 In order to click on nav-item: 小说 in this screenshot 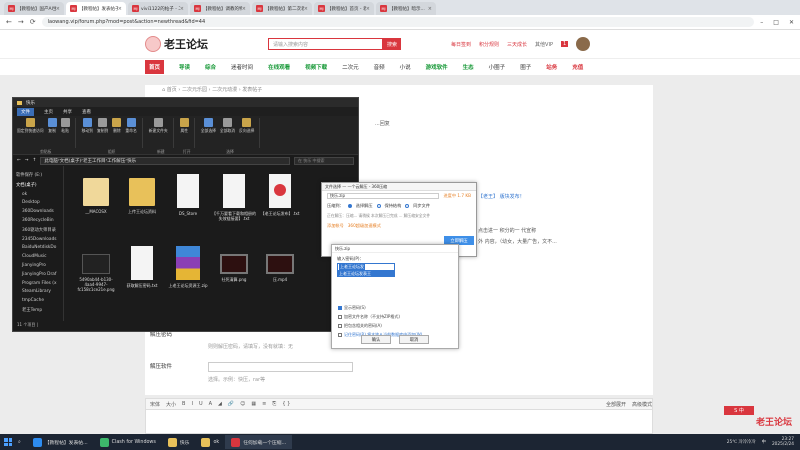, I will do `click(405, 67)`.